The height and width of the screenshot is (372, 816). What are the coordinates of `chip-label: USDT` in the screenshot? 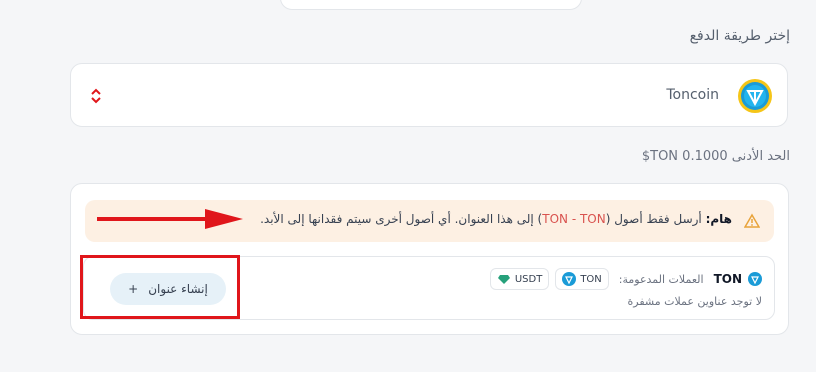 It's located at (528, 279).